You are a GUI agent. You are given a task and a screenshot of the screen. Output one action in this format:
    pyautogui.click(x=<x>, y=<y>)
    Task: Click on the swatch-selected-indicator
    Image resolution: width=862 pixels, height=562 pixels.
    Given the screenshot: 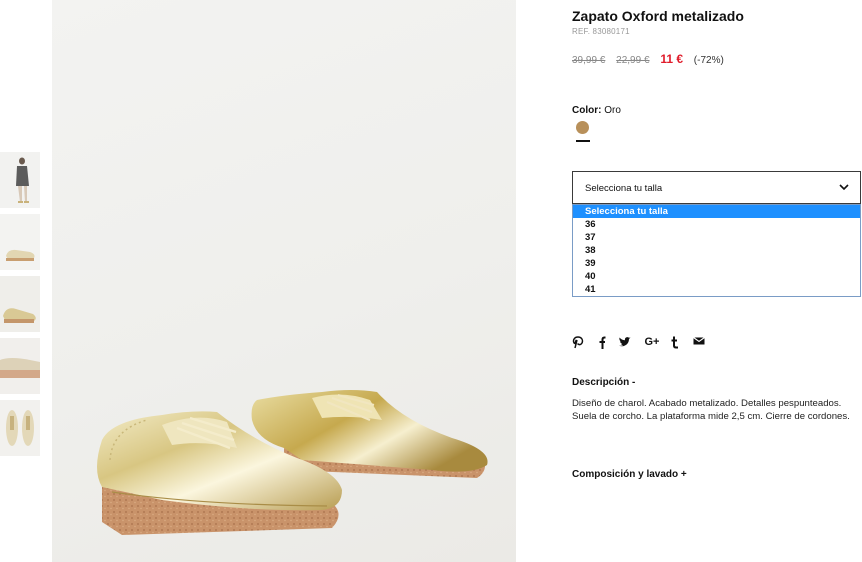 What is the action you would take?
    pyautogui.click(x=583, y=141)
    